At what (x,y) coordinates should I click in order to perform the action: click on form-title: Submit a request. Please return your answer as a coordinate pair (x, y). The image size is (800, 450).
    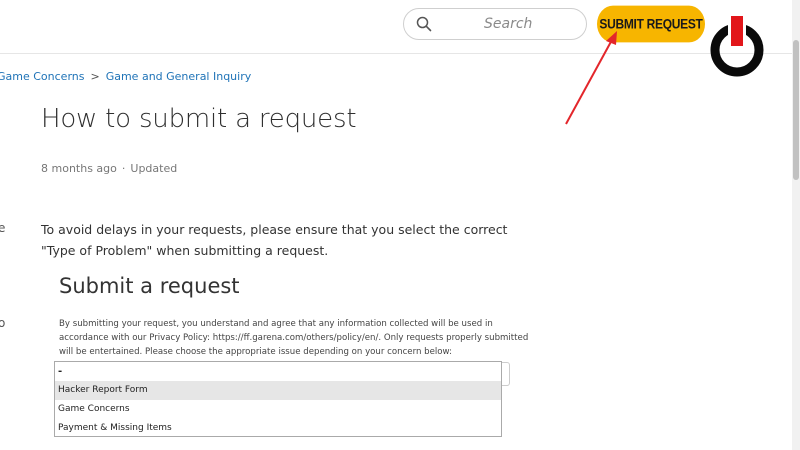
    Looking at the image, I should click on (149, 286).